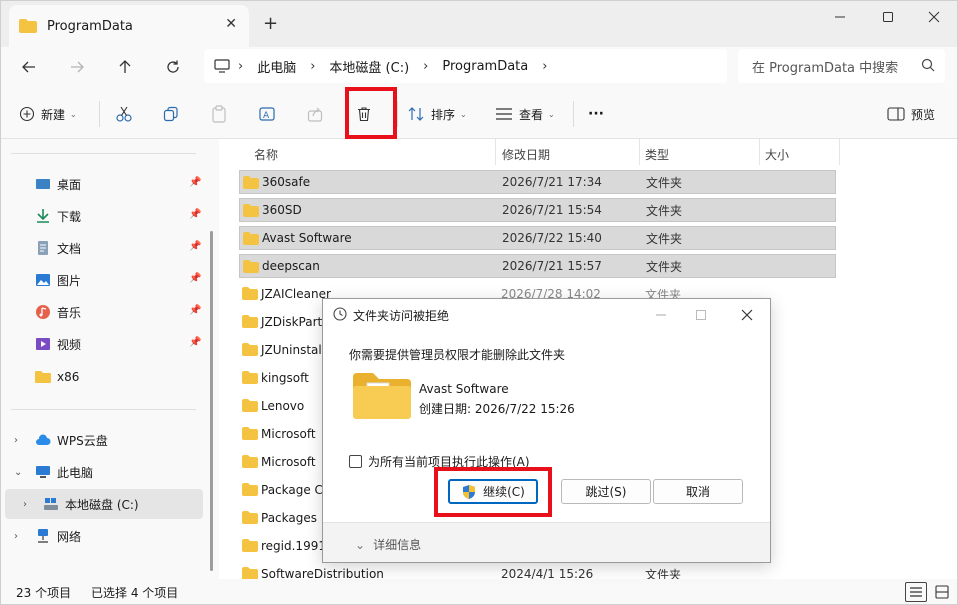 The height and width of the screenshot is (605, 958). What do you see at coordinates (664, 266) in the screenshot?
I see `file-type: 文件夹` at bounding box center [664, 266].